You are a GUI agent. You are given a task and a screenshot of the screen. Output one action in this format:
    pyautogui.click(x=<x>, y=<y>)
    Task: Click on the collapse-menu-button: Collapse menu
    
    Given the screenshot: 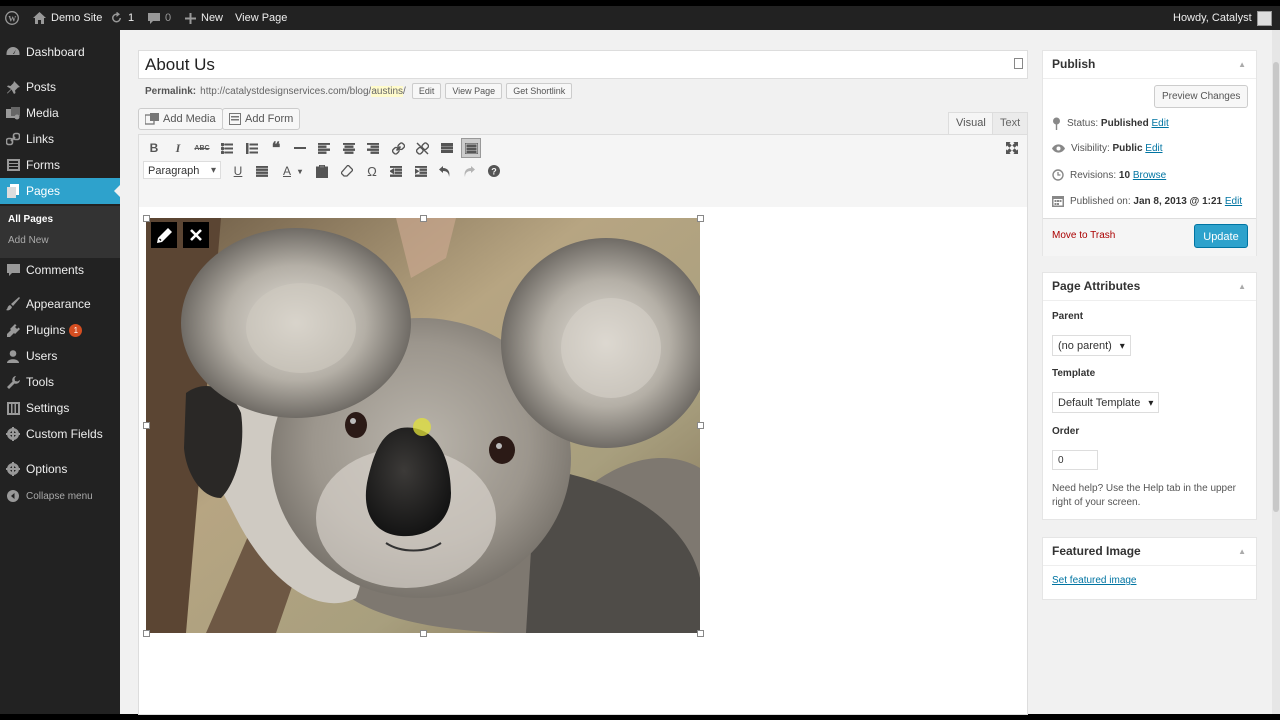 What is the action you would take?
    pyautogui.click(x=60, y=496)
    